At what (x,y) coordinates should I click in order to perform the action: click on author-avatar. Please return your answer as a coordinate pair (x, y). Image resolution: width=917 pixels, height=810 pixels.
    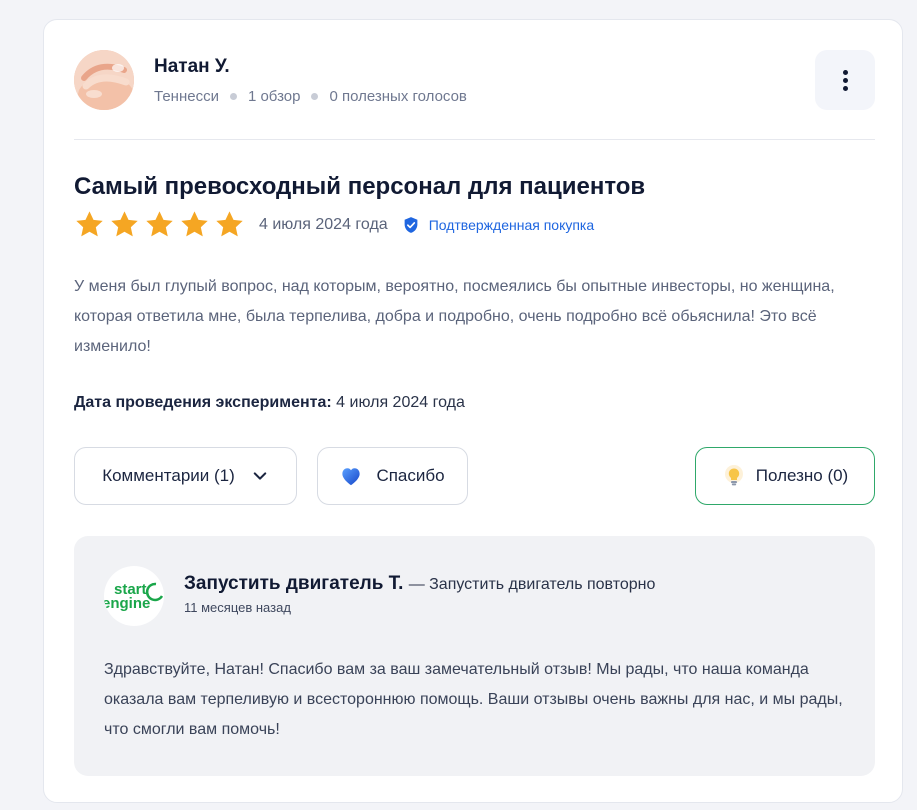
    Looking at the image, I should click on (104, 80).